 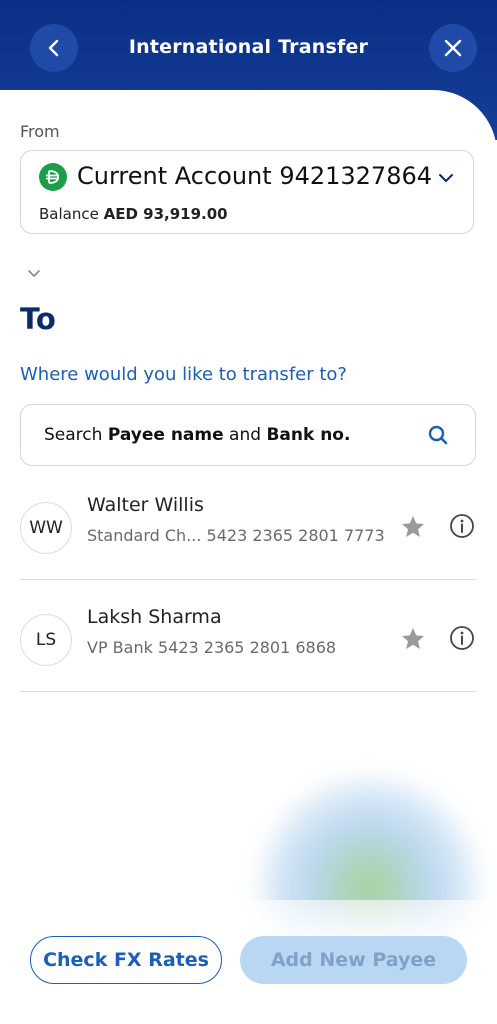 I want to click on to-heading: To, so click(x=38, y=319).